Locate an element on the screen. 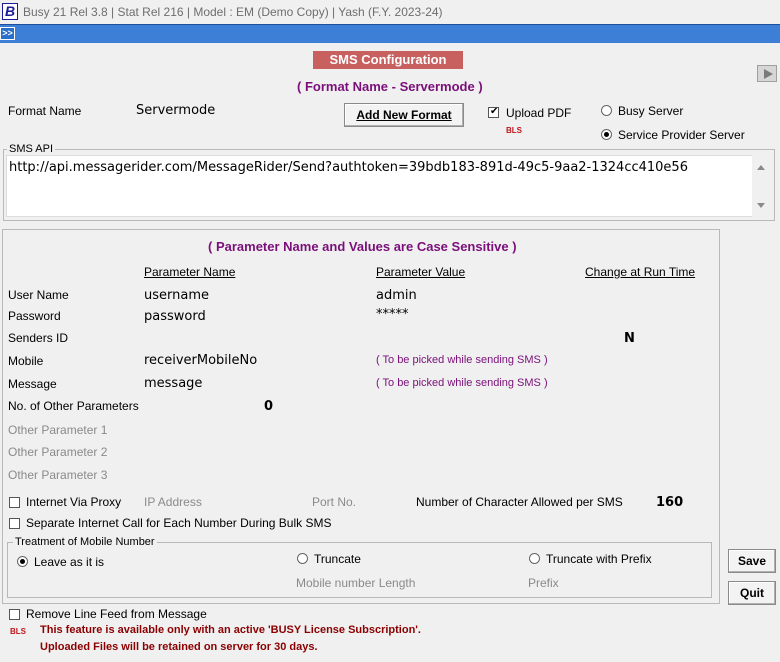 The image size is (780, 662). senders-id-runtime-flag: N is located at coordinates (629, 338).